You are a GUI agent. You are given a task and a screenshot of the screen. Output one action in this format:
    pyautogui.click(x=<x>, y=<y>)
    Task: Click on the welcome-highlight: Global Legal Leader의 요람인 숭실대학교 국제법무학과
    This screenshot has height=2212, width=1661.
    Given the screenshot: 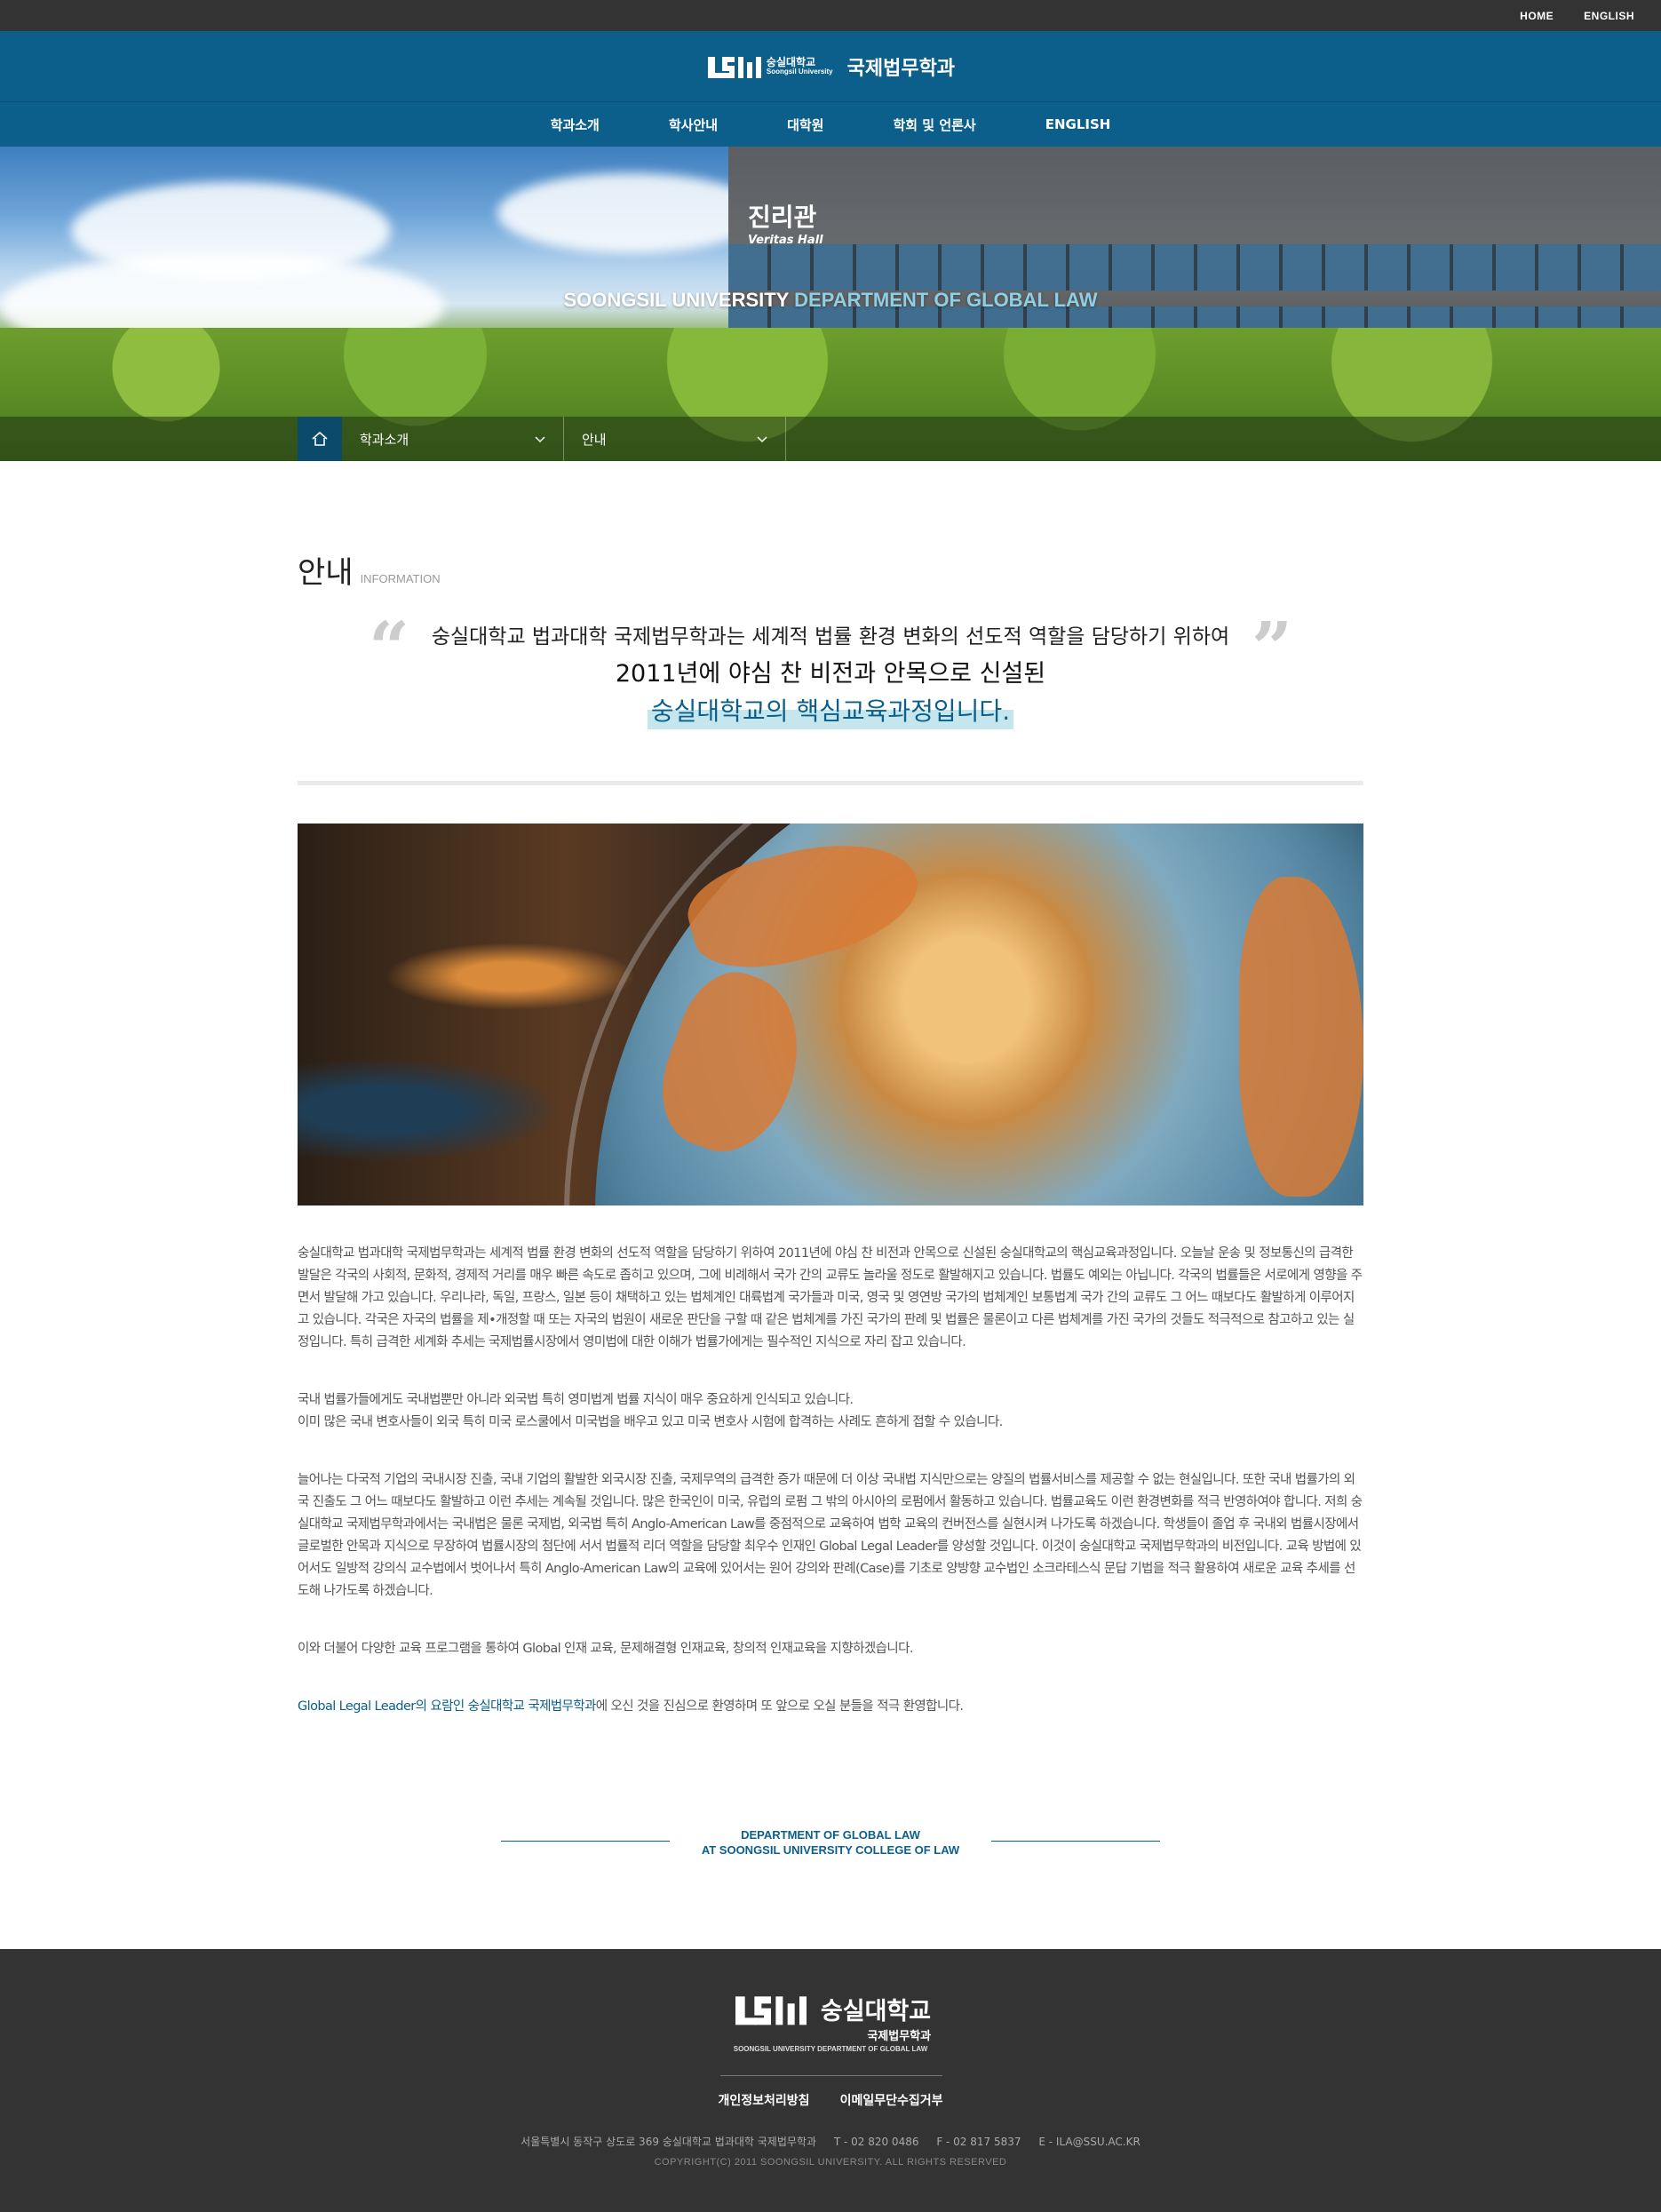 What is the action you would take?
    pyautogui.click(x=447, y=1706)
    